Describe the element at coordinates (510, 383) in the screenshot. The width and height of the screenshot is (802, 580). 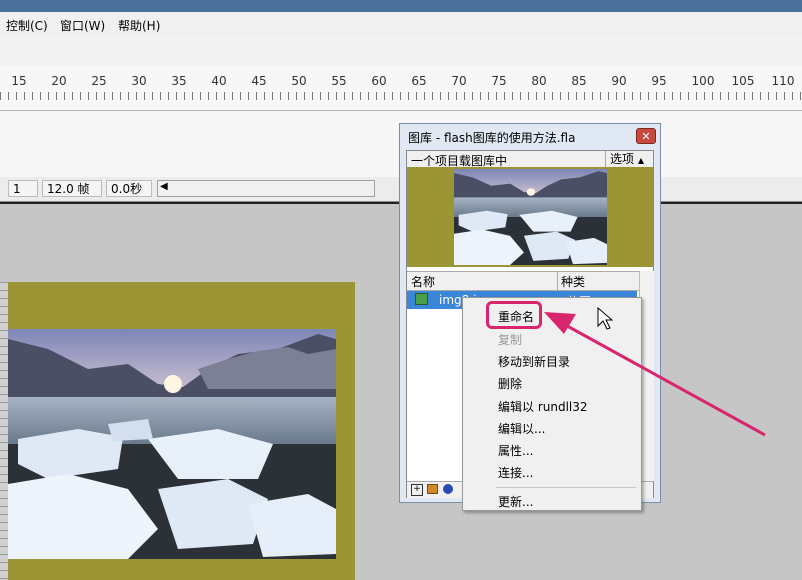
I see `menu-item-delete: 删除` at that location.